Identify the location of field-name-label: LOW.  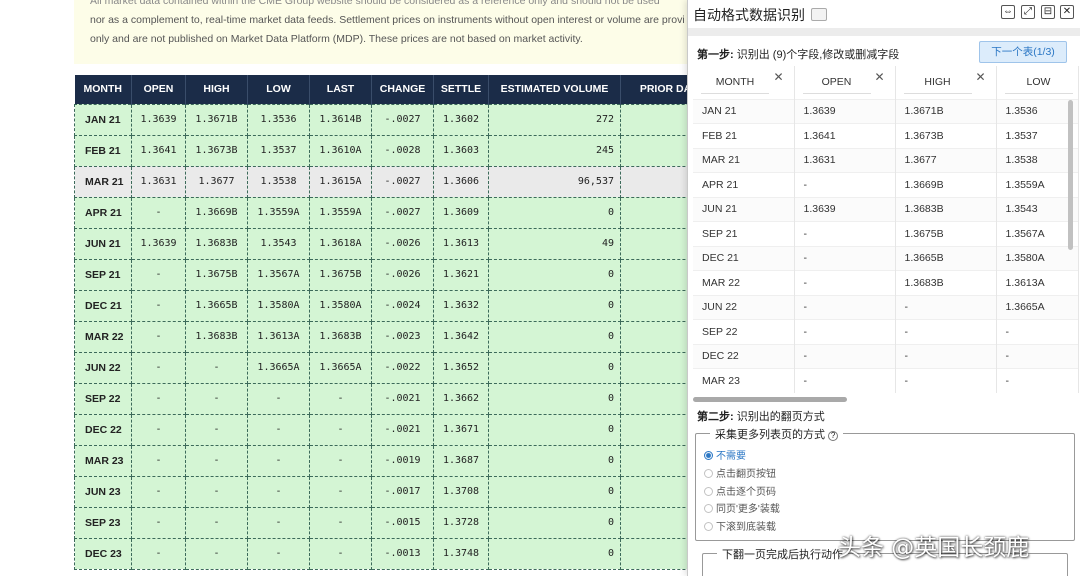
(1038, 82).